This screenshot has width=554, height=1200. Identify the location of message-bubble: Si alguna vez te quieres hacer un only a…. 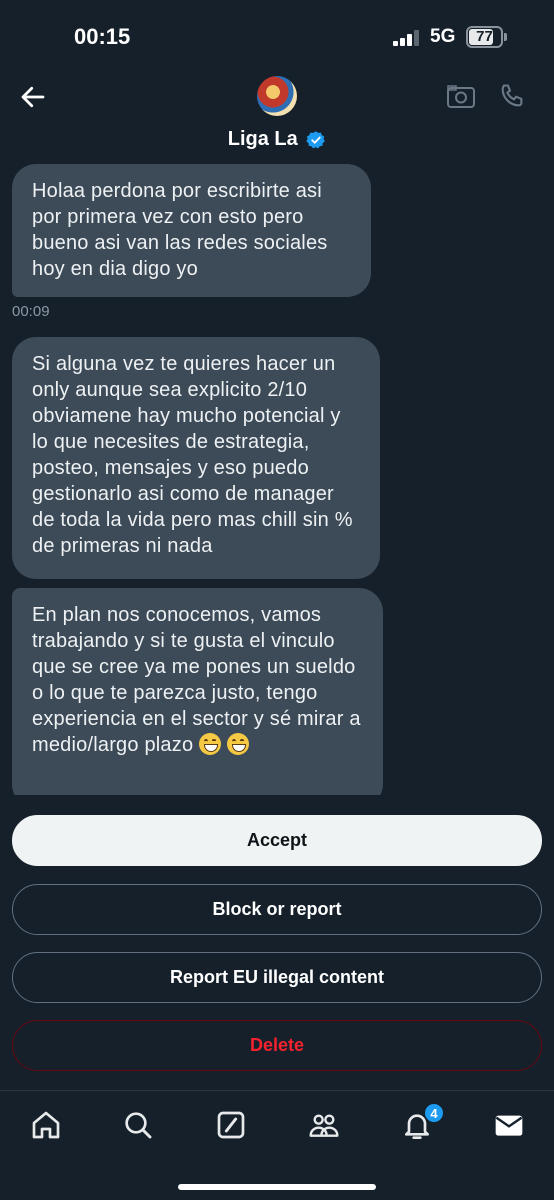
(196, 458).